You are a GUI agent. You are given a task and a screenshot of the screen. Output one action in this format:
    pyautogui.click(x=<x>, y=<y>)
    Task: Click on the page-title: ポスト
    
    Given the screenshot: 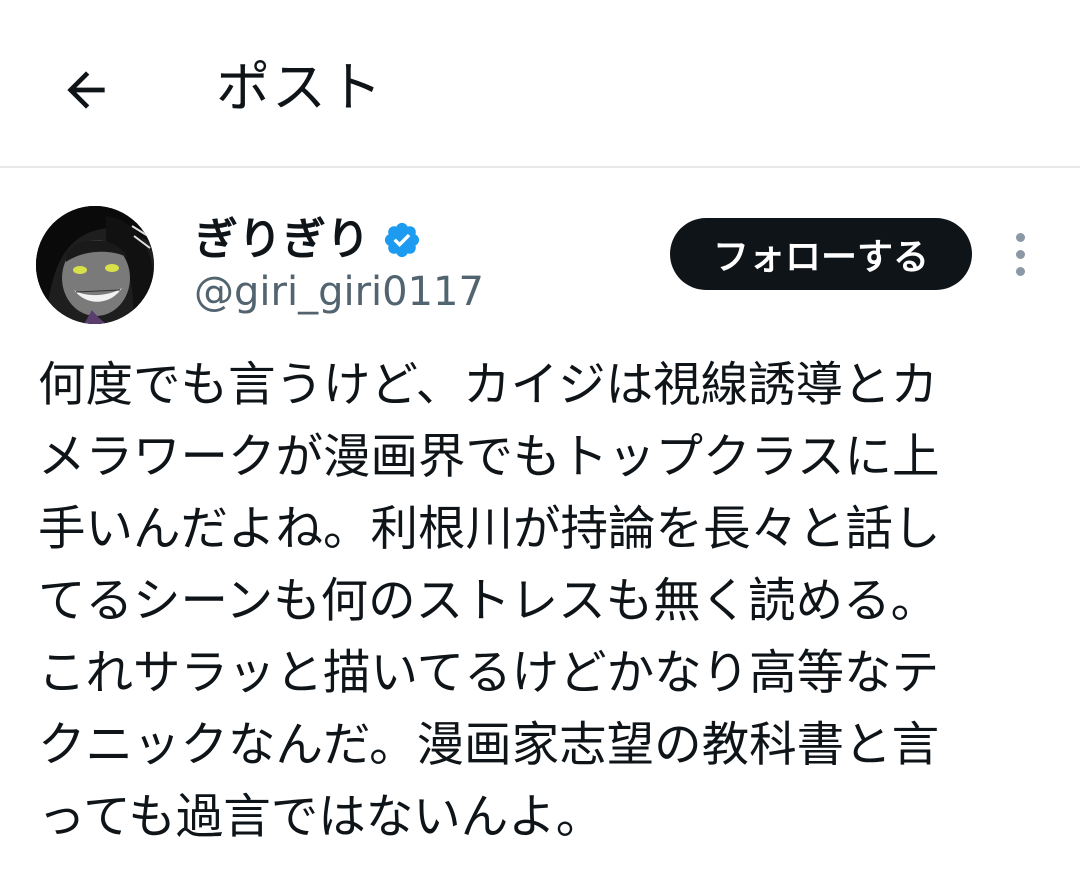 What is the action you would take?
    pyautogui.click(x=300, y=87)
    